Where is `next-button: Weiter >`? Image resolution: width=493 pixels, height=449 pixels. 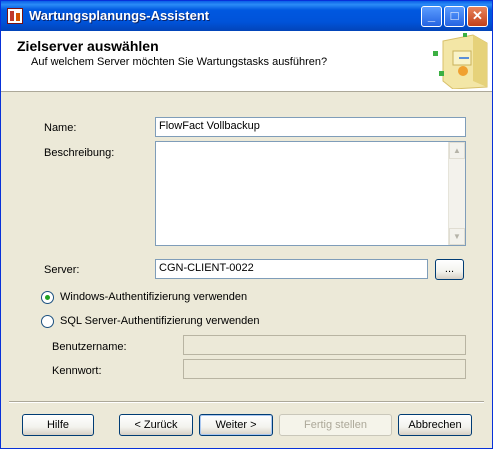 next-button: Weiter > is located at coordinates (236, 425).